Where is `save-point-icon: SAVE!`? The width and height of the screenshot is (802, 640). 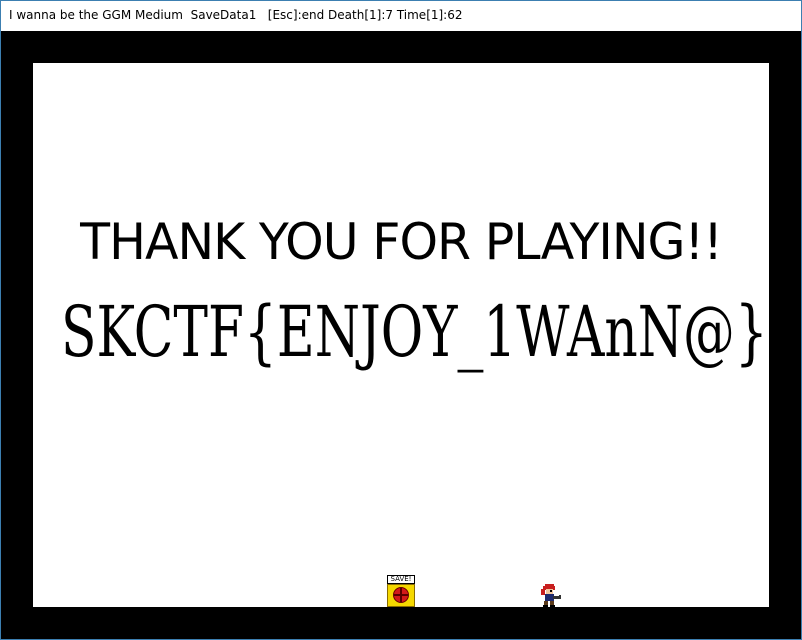
save-point-icon: SAVE! is located at coordinates (401, 591).